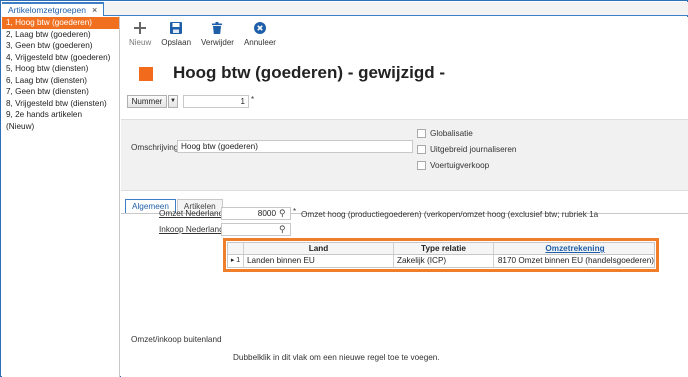 The width and height of the screenshot is (688, 377). Describe the element at coordinates (236, 248) in the screenshot. I see `grid-header-indicator` at that location.